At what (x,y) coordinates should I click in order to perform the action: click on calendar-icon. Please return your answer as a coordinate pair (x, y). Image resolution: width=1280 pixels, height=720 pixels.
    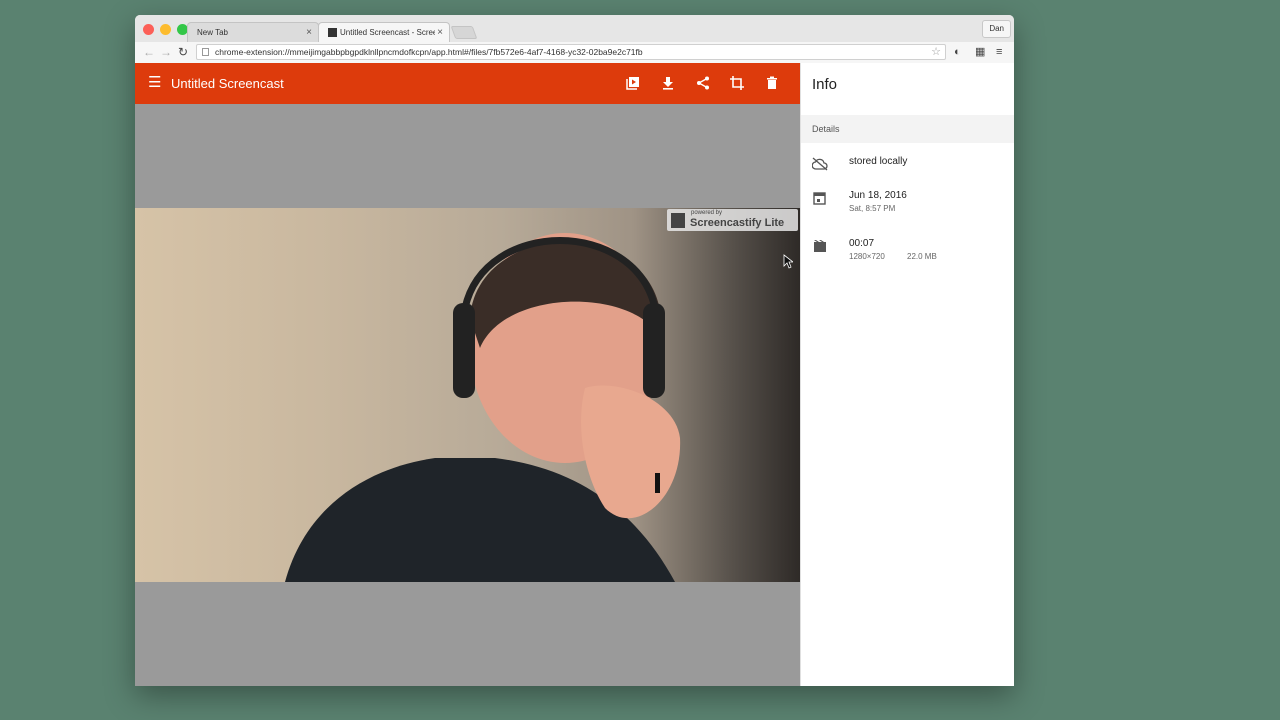
    Looking at the image, I should click on (819, 198).